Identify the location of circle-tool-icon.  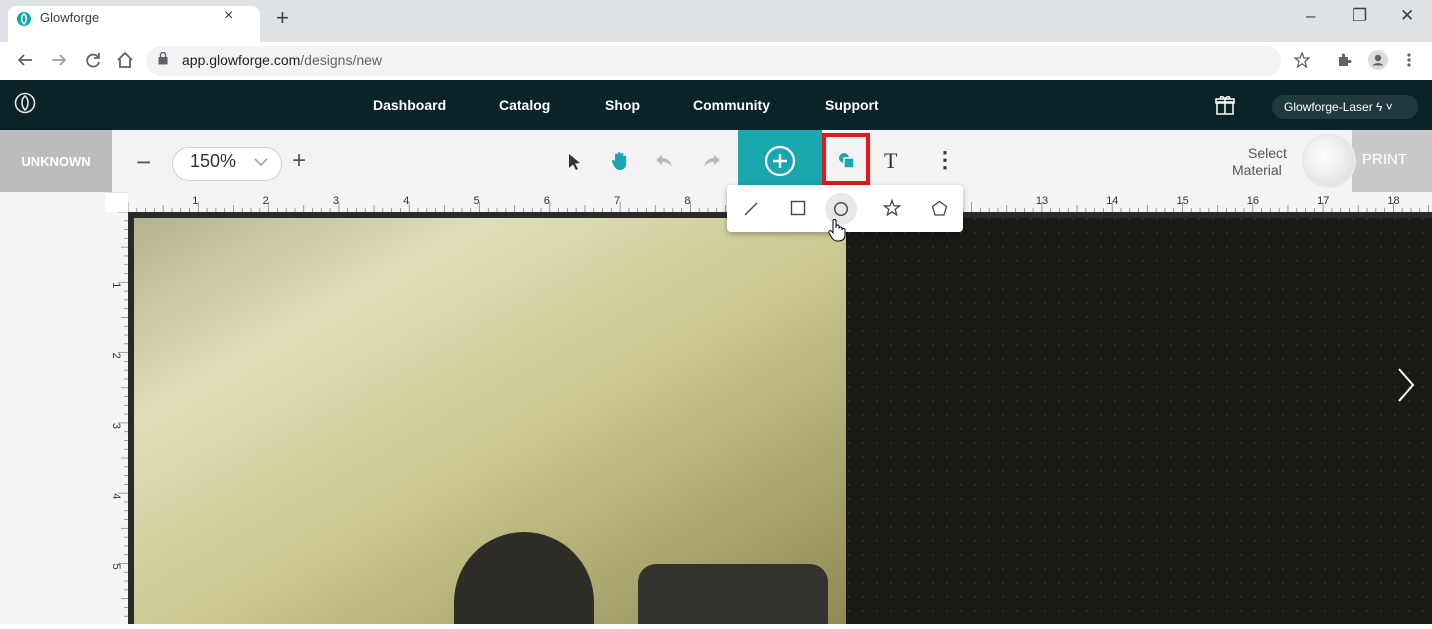
(841, 209).